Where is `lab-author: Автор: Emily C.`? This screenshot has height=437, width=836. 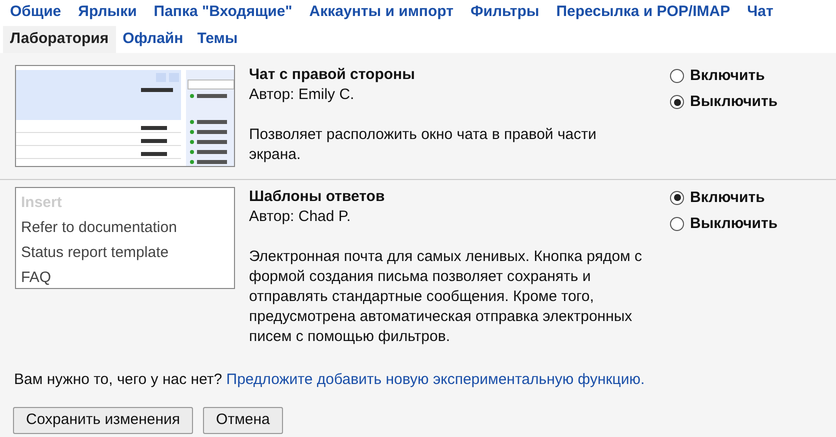
lab-author: Автор: Emily C. is located at coordinates (302, 94).